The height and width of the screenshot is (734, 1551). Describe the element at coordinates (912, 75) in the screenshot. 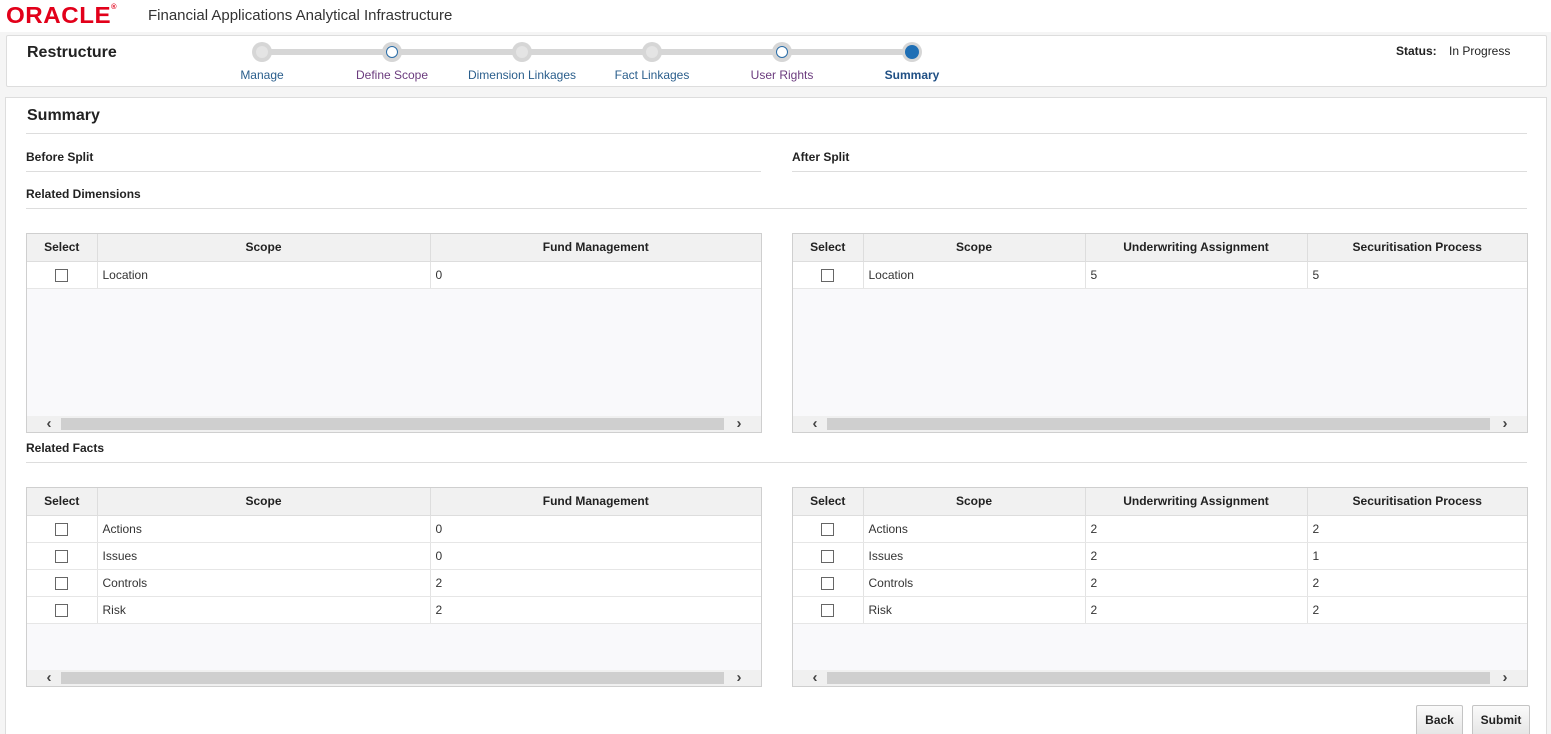

I see `train-step-label: Summary` at that location.